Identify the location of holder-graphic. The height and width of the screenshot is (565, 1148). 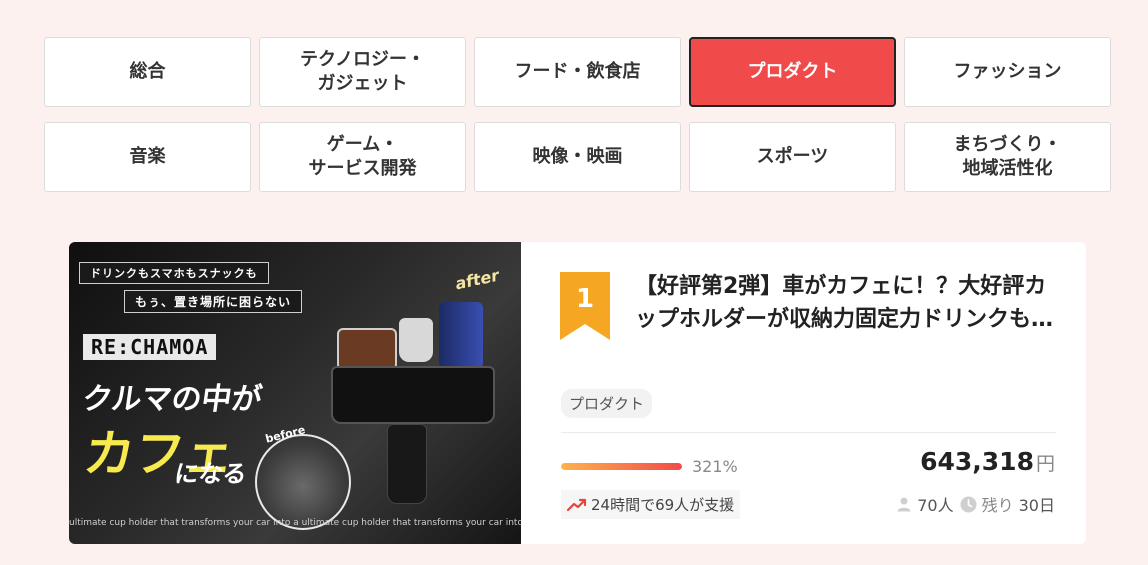
(413, 395).